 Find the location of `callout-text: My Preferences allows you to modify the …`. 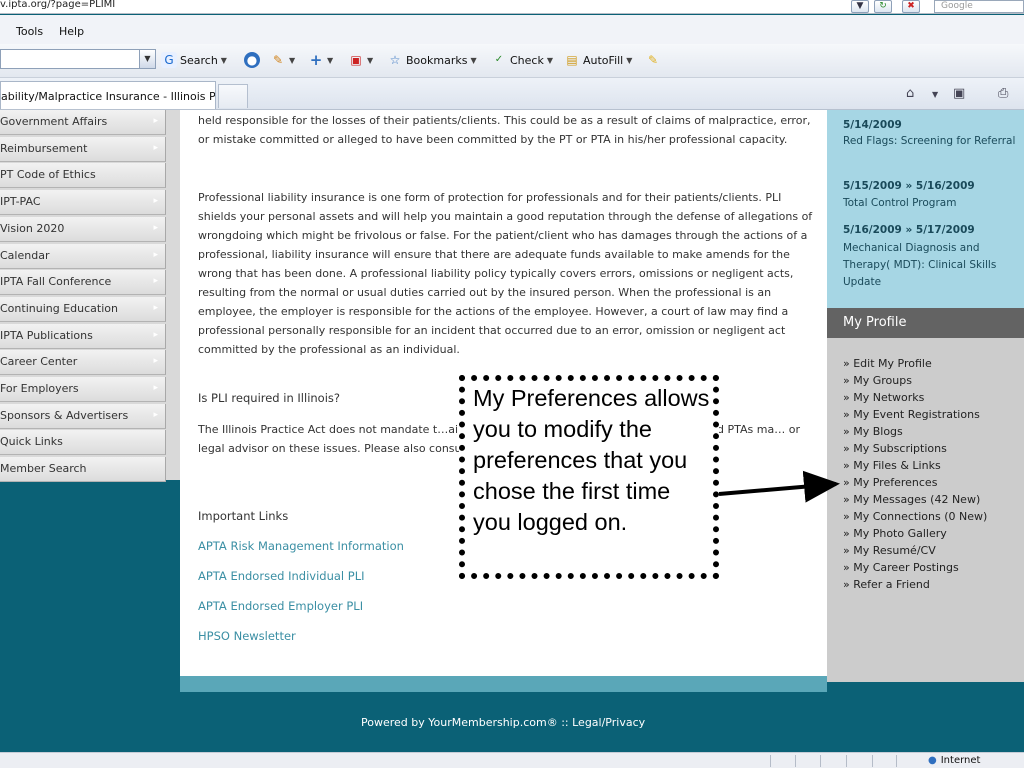

callout-text: My Preferences allows you to modify the … is located at coordinates (591, 460).